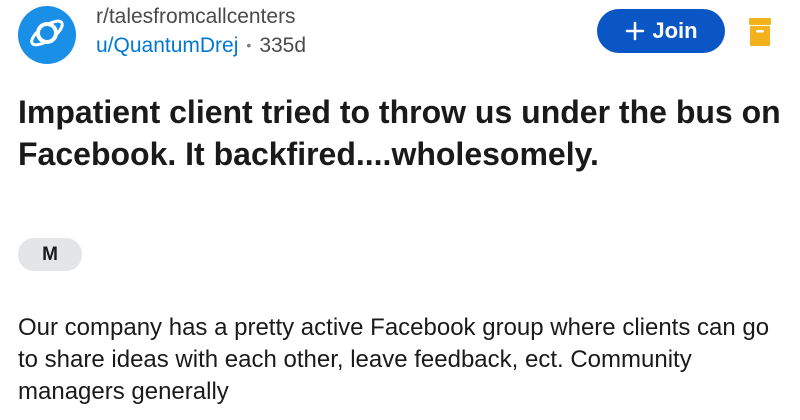 The width and height of the screenshot is (800, 420). Describe the element at coordinates (167, 45) in the screenshot. I see `author-username: u/QuantumDrej` at that location.